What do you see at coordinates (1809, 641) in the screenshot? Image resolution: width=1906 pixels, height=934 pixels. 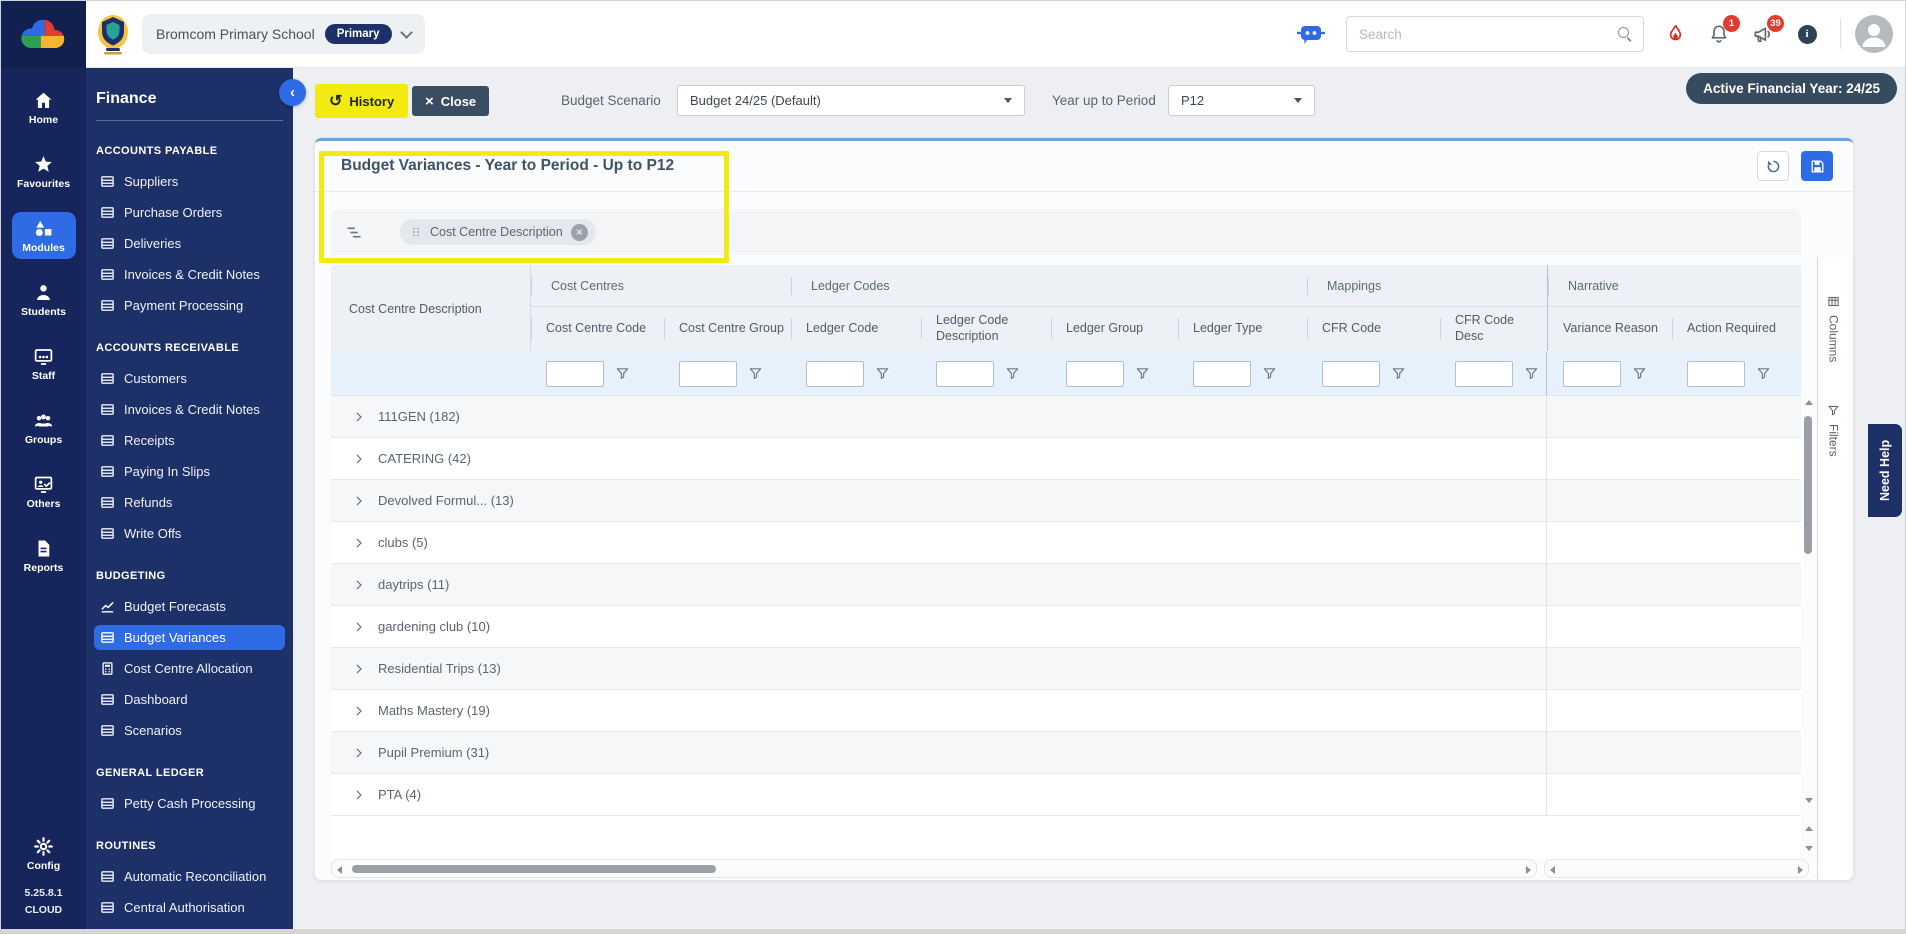 I see `vertical-scrollbar` at bounding box center [1809, 641].